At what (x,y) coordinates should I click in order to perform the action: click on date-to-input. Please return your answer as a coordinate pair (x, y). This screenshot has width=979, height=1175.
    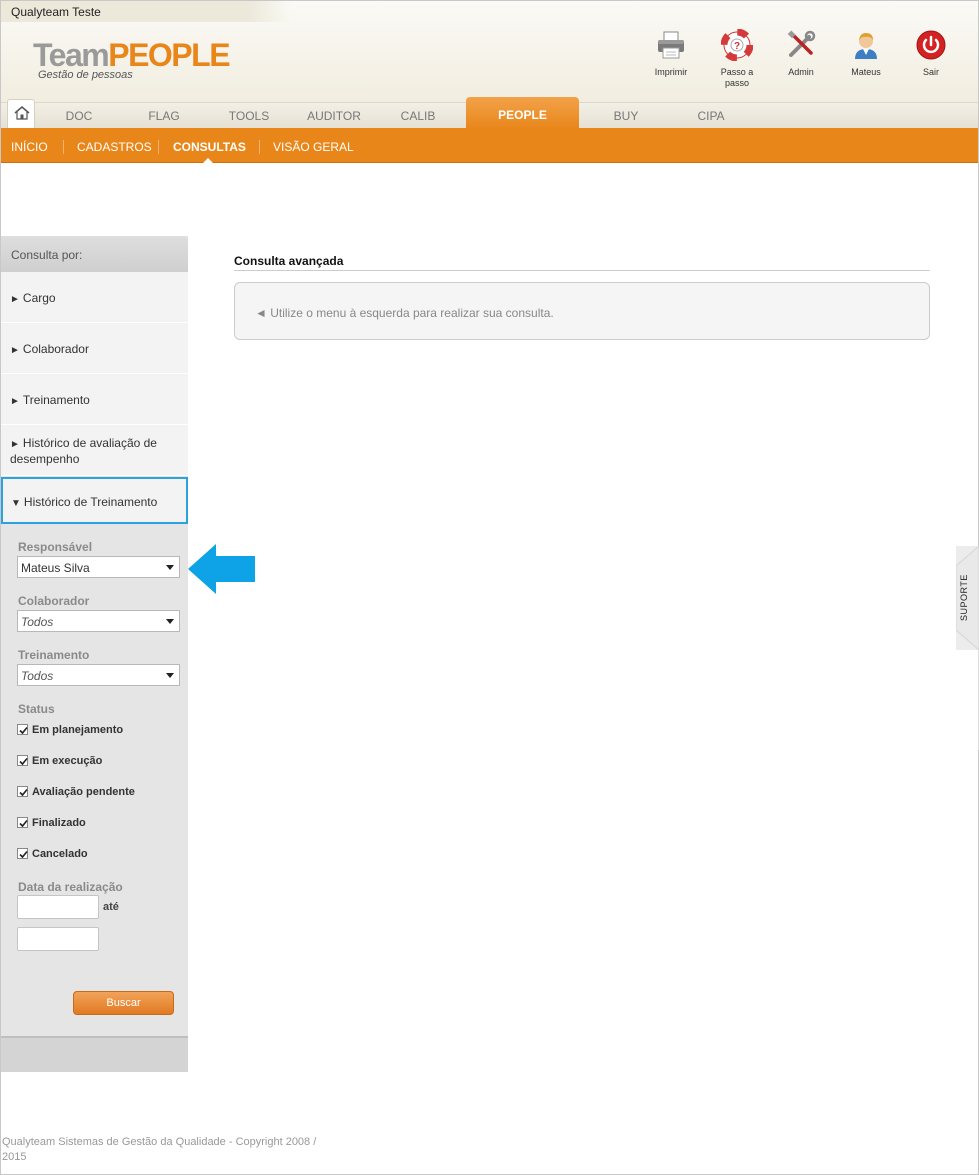
    Looking at the image, I should click on (58, 939).